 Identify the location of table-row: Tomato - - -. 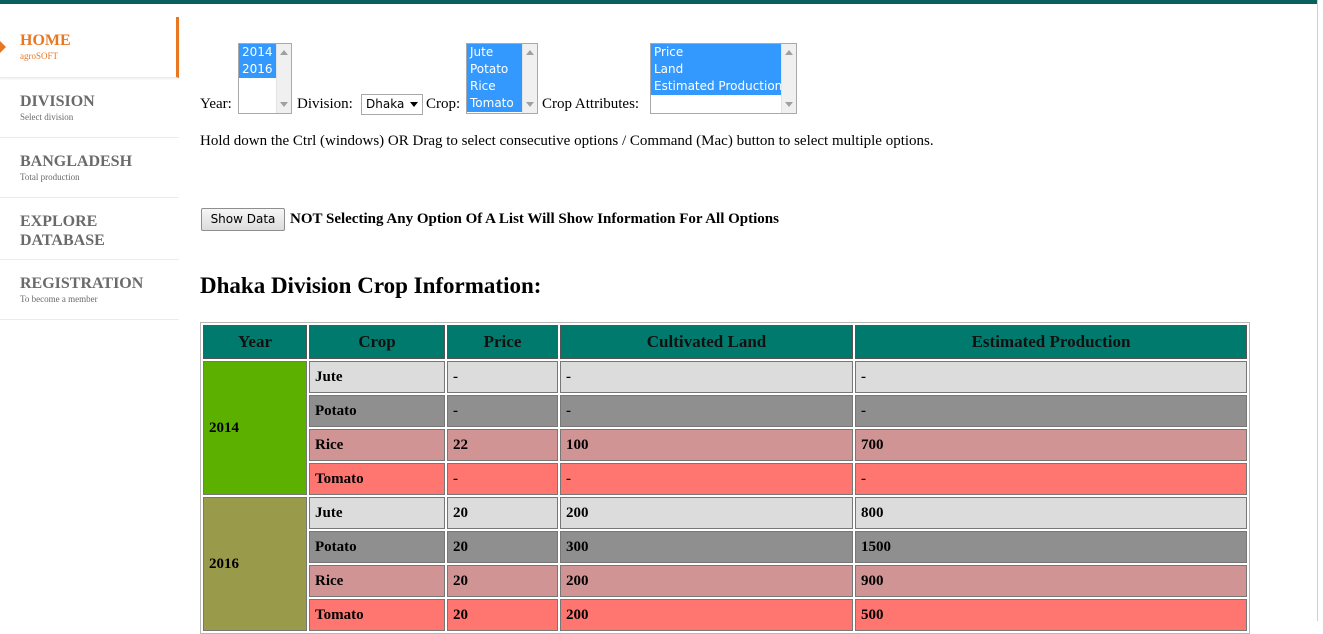
(725, 479).